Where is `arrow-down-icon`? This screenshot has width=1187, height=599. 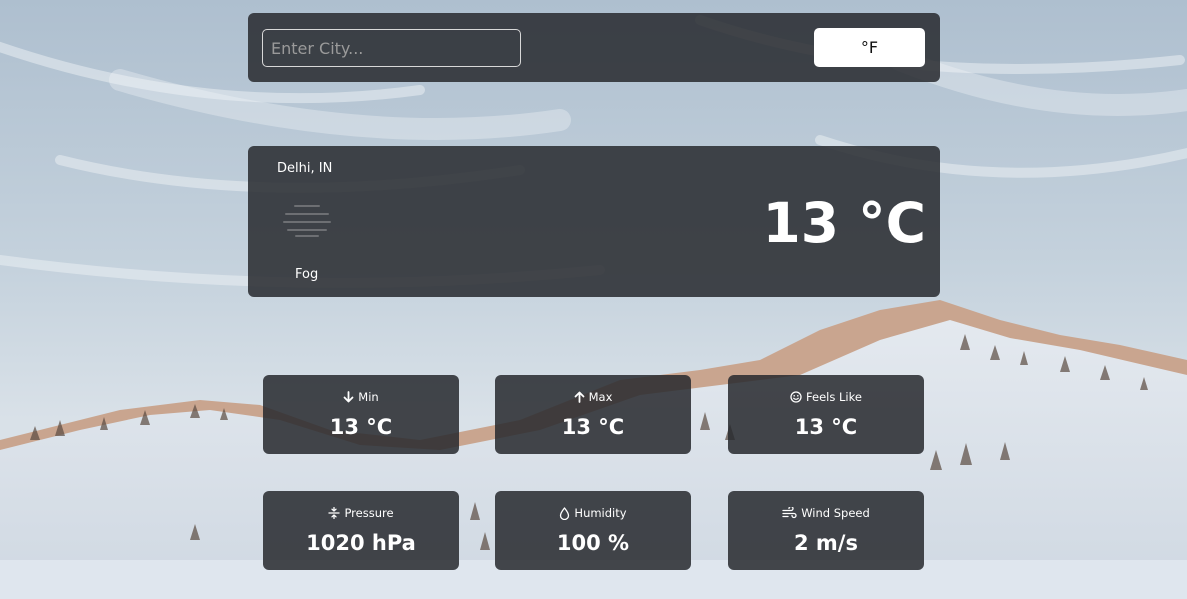
arrow-down-icon is located at coordinates (348, 397).